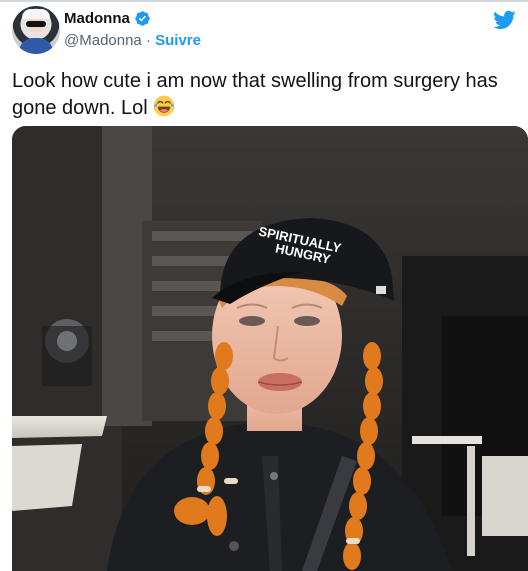 This screenshot has height=571, width=528. What do you see at coordinates (36, 24) in the screenshot?
I see `avatar-sunglasses` at bounding box center [36, 24].